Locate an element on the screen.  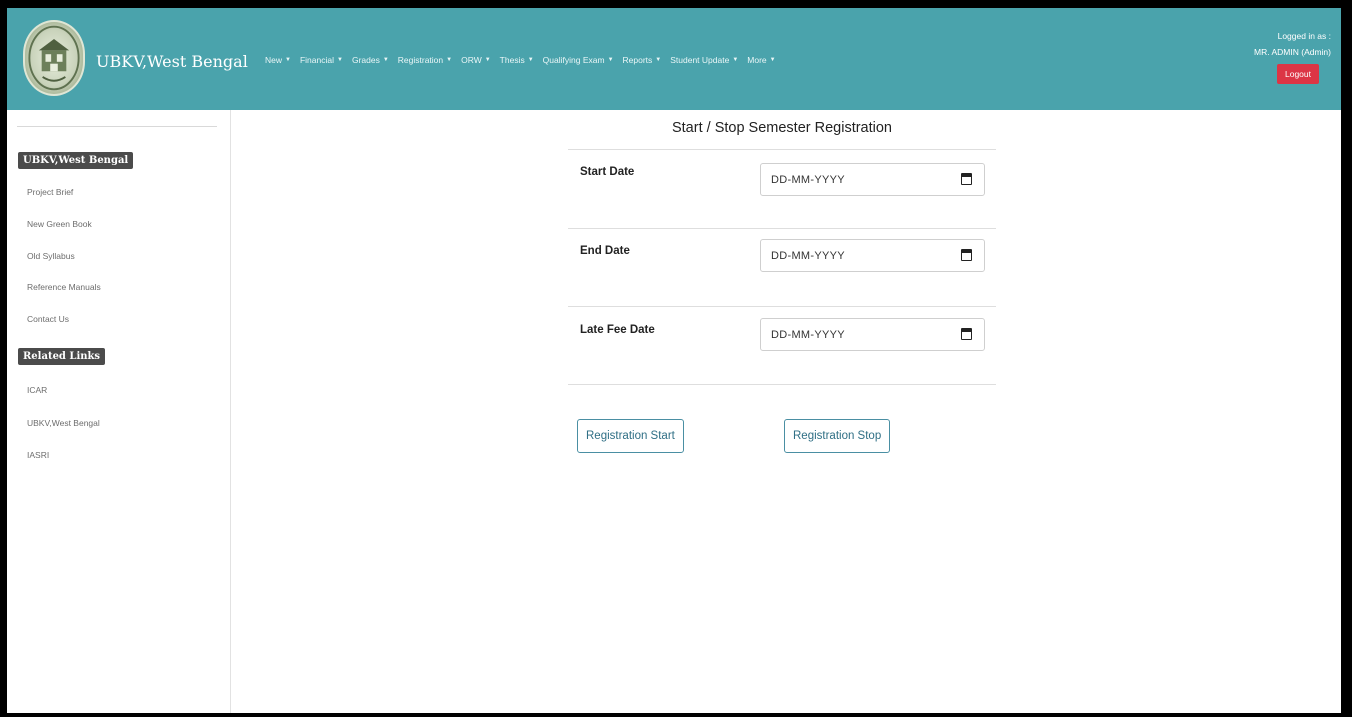
nav-new: New ▼ is located at coordinates (278, 60).